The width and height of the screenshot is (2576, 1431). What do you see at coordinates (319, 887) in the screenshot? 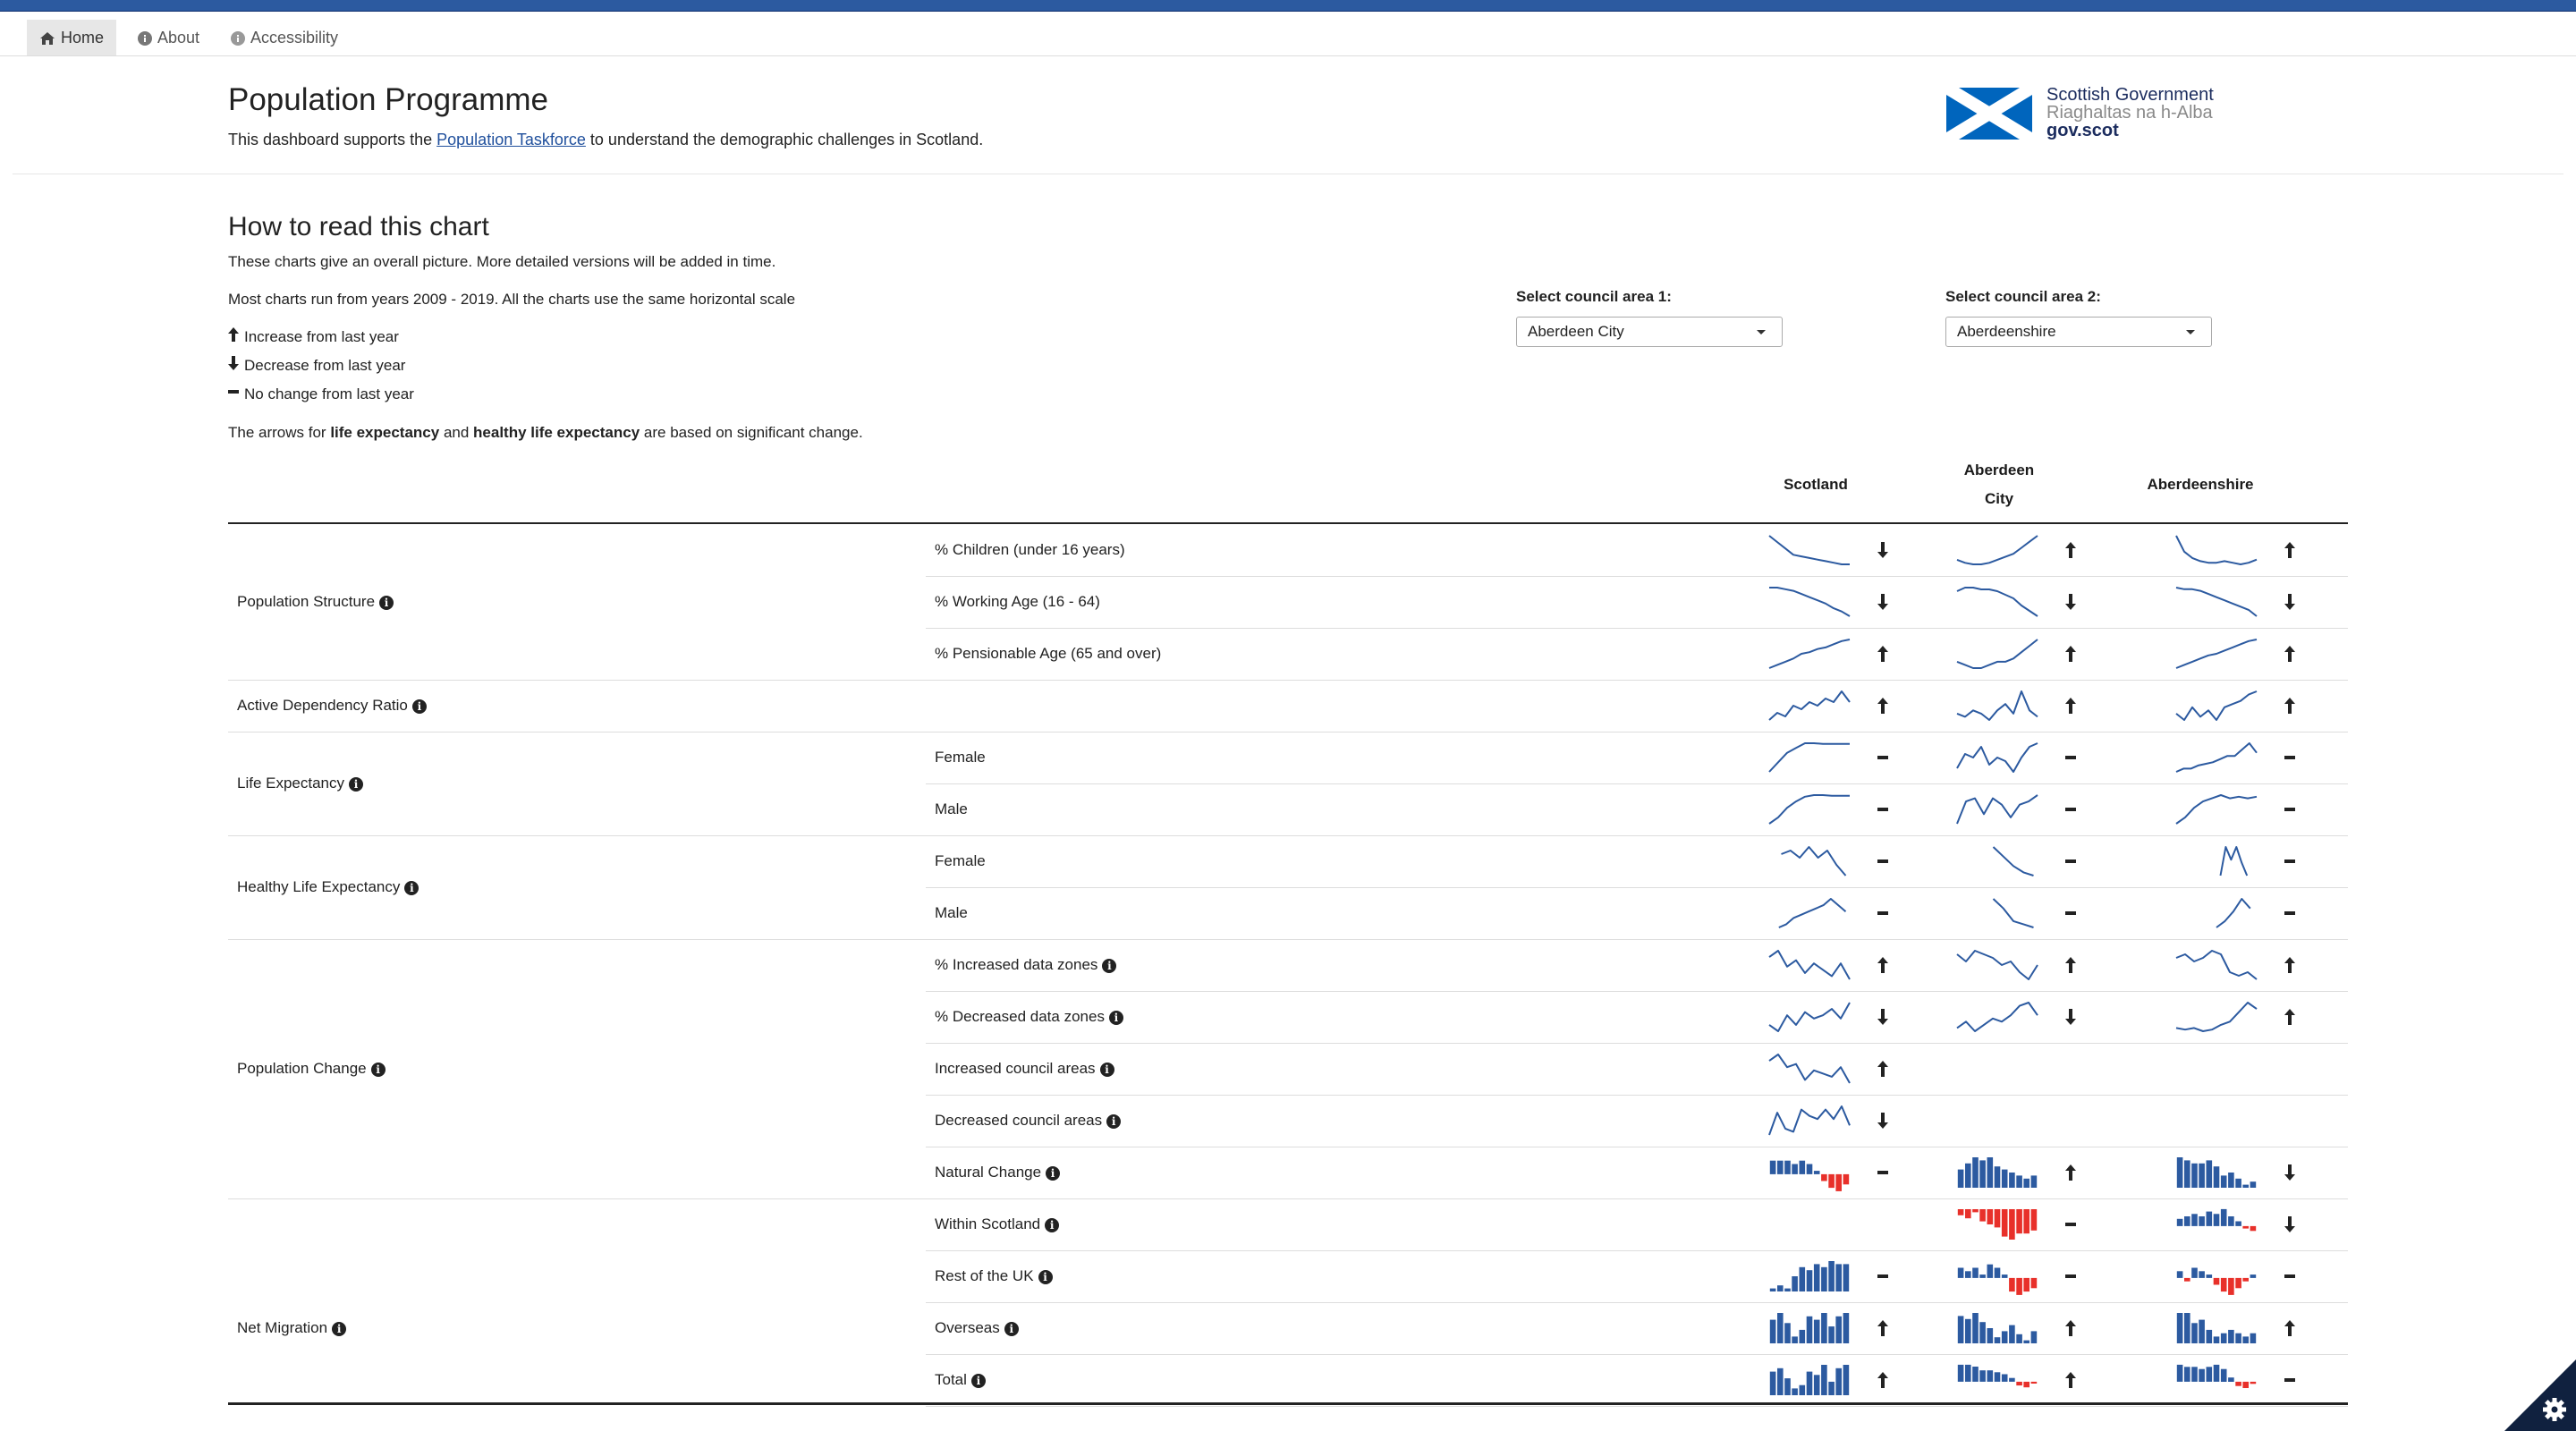
I see `category-label-text: Healthy Life Expectancy` at bounding box center [319, 887].